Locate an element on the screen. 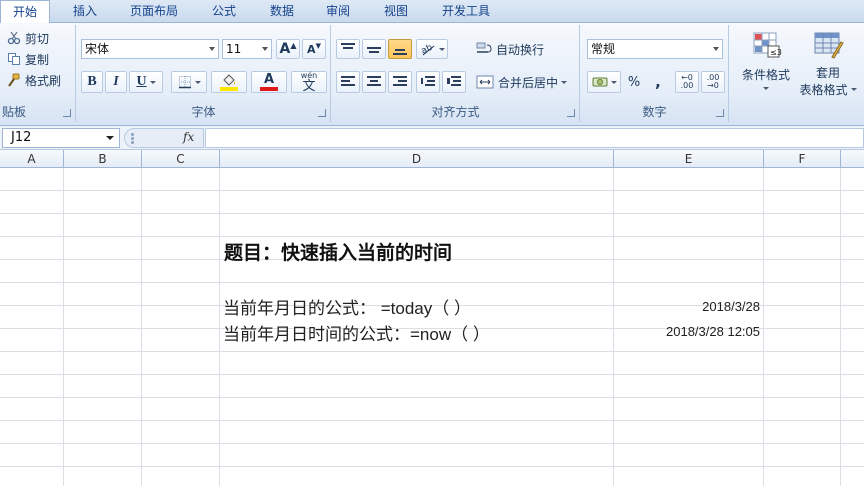 This screenshot has width=864, height=486. format-painter-button: 格式刷 is located at coordinates (34, 80).